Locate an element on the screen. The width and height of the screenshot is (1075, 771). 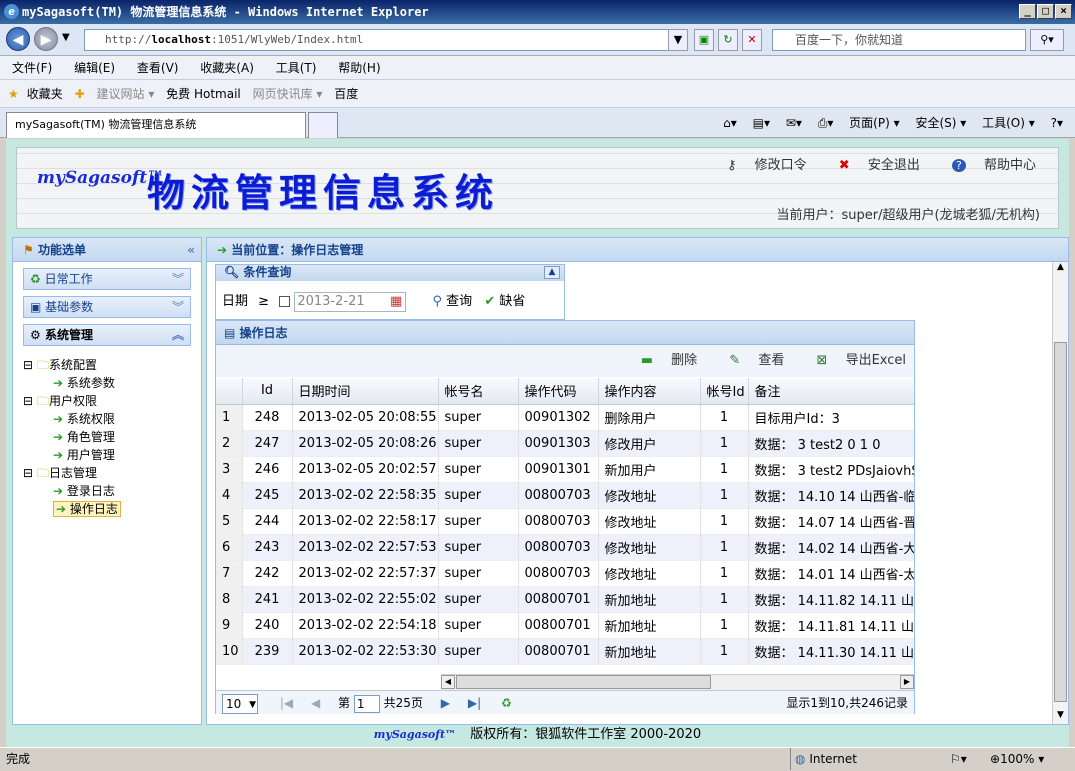
protected-mode-icon: ⚐▾ is located at coordinates (958, 759).